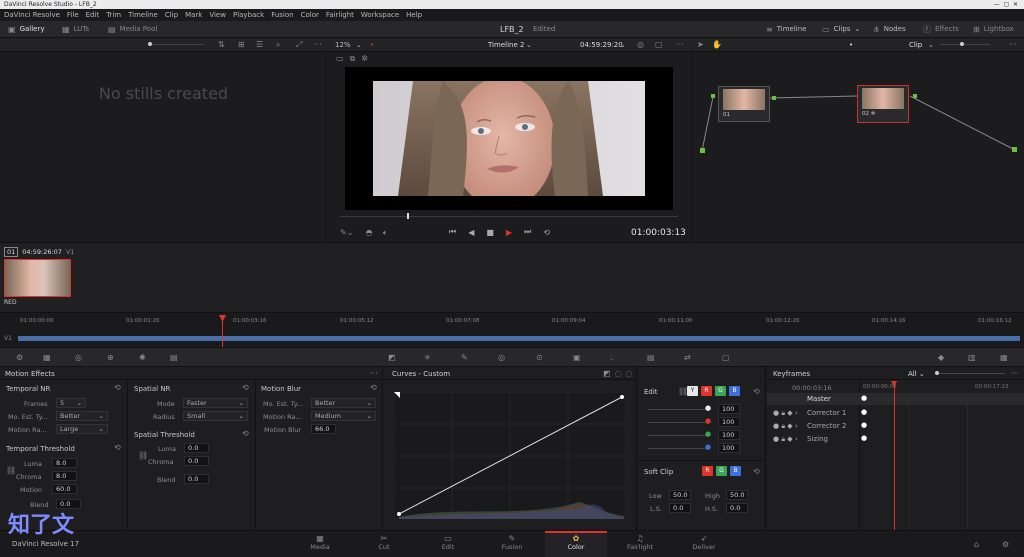 Image resolution: width=1024 pixels, height=557 pixels. What do you see at coordinates (278, 45) in the screenshot?
I see `search-icon: ⌕` at bounding box center [278, 45].